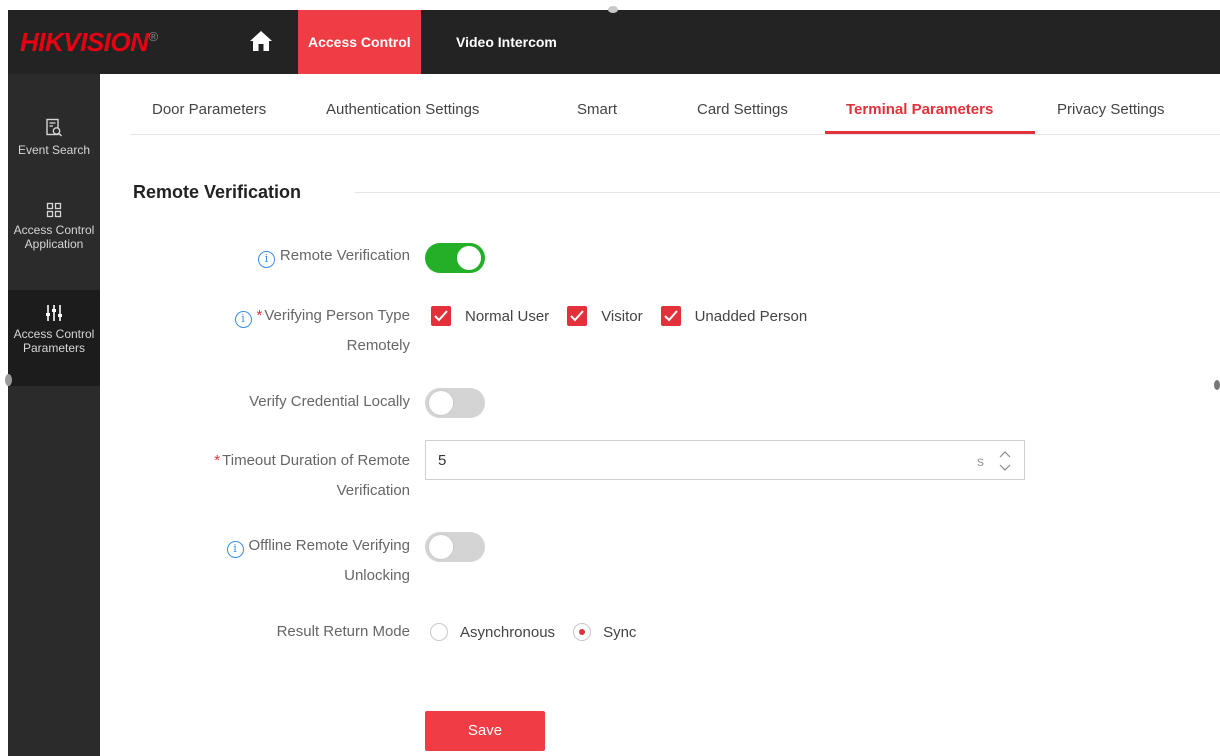  Describe the element at coordinates (54, 237) in the screenshot. I see `sidebar-item-label: Access Control Application` at that location.